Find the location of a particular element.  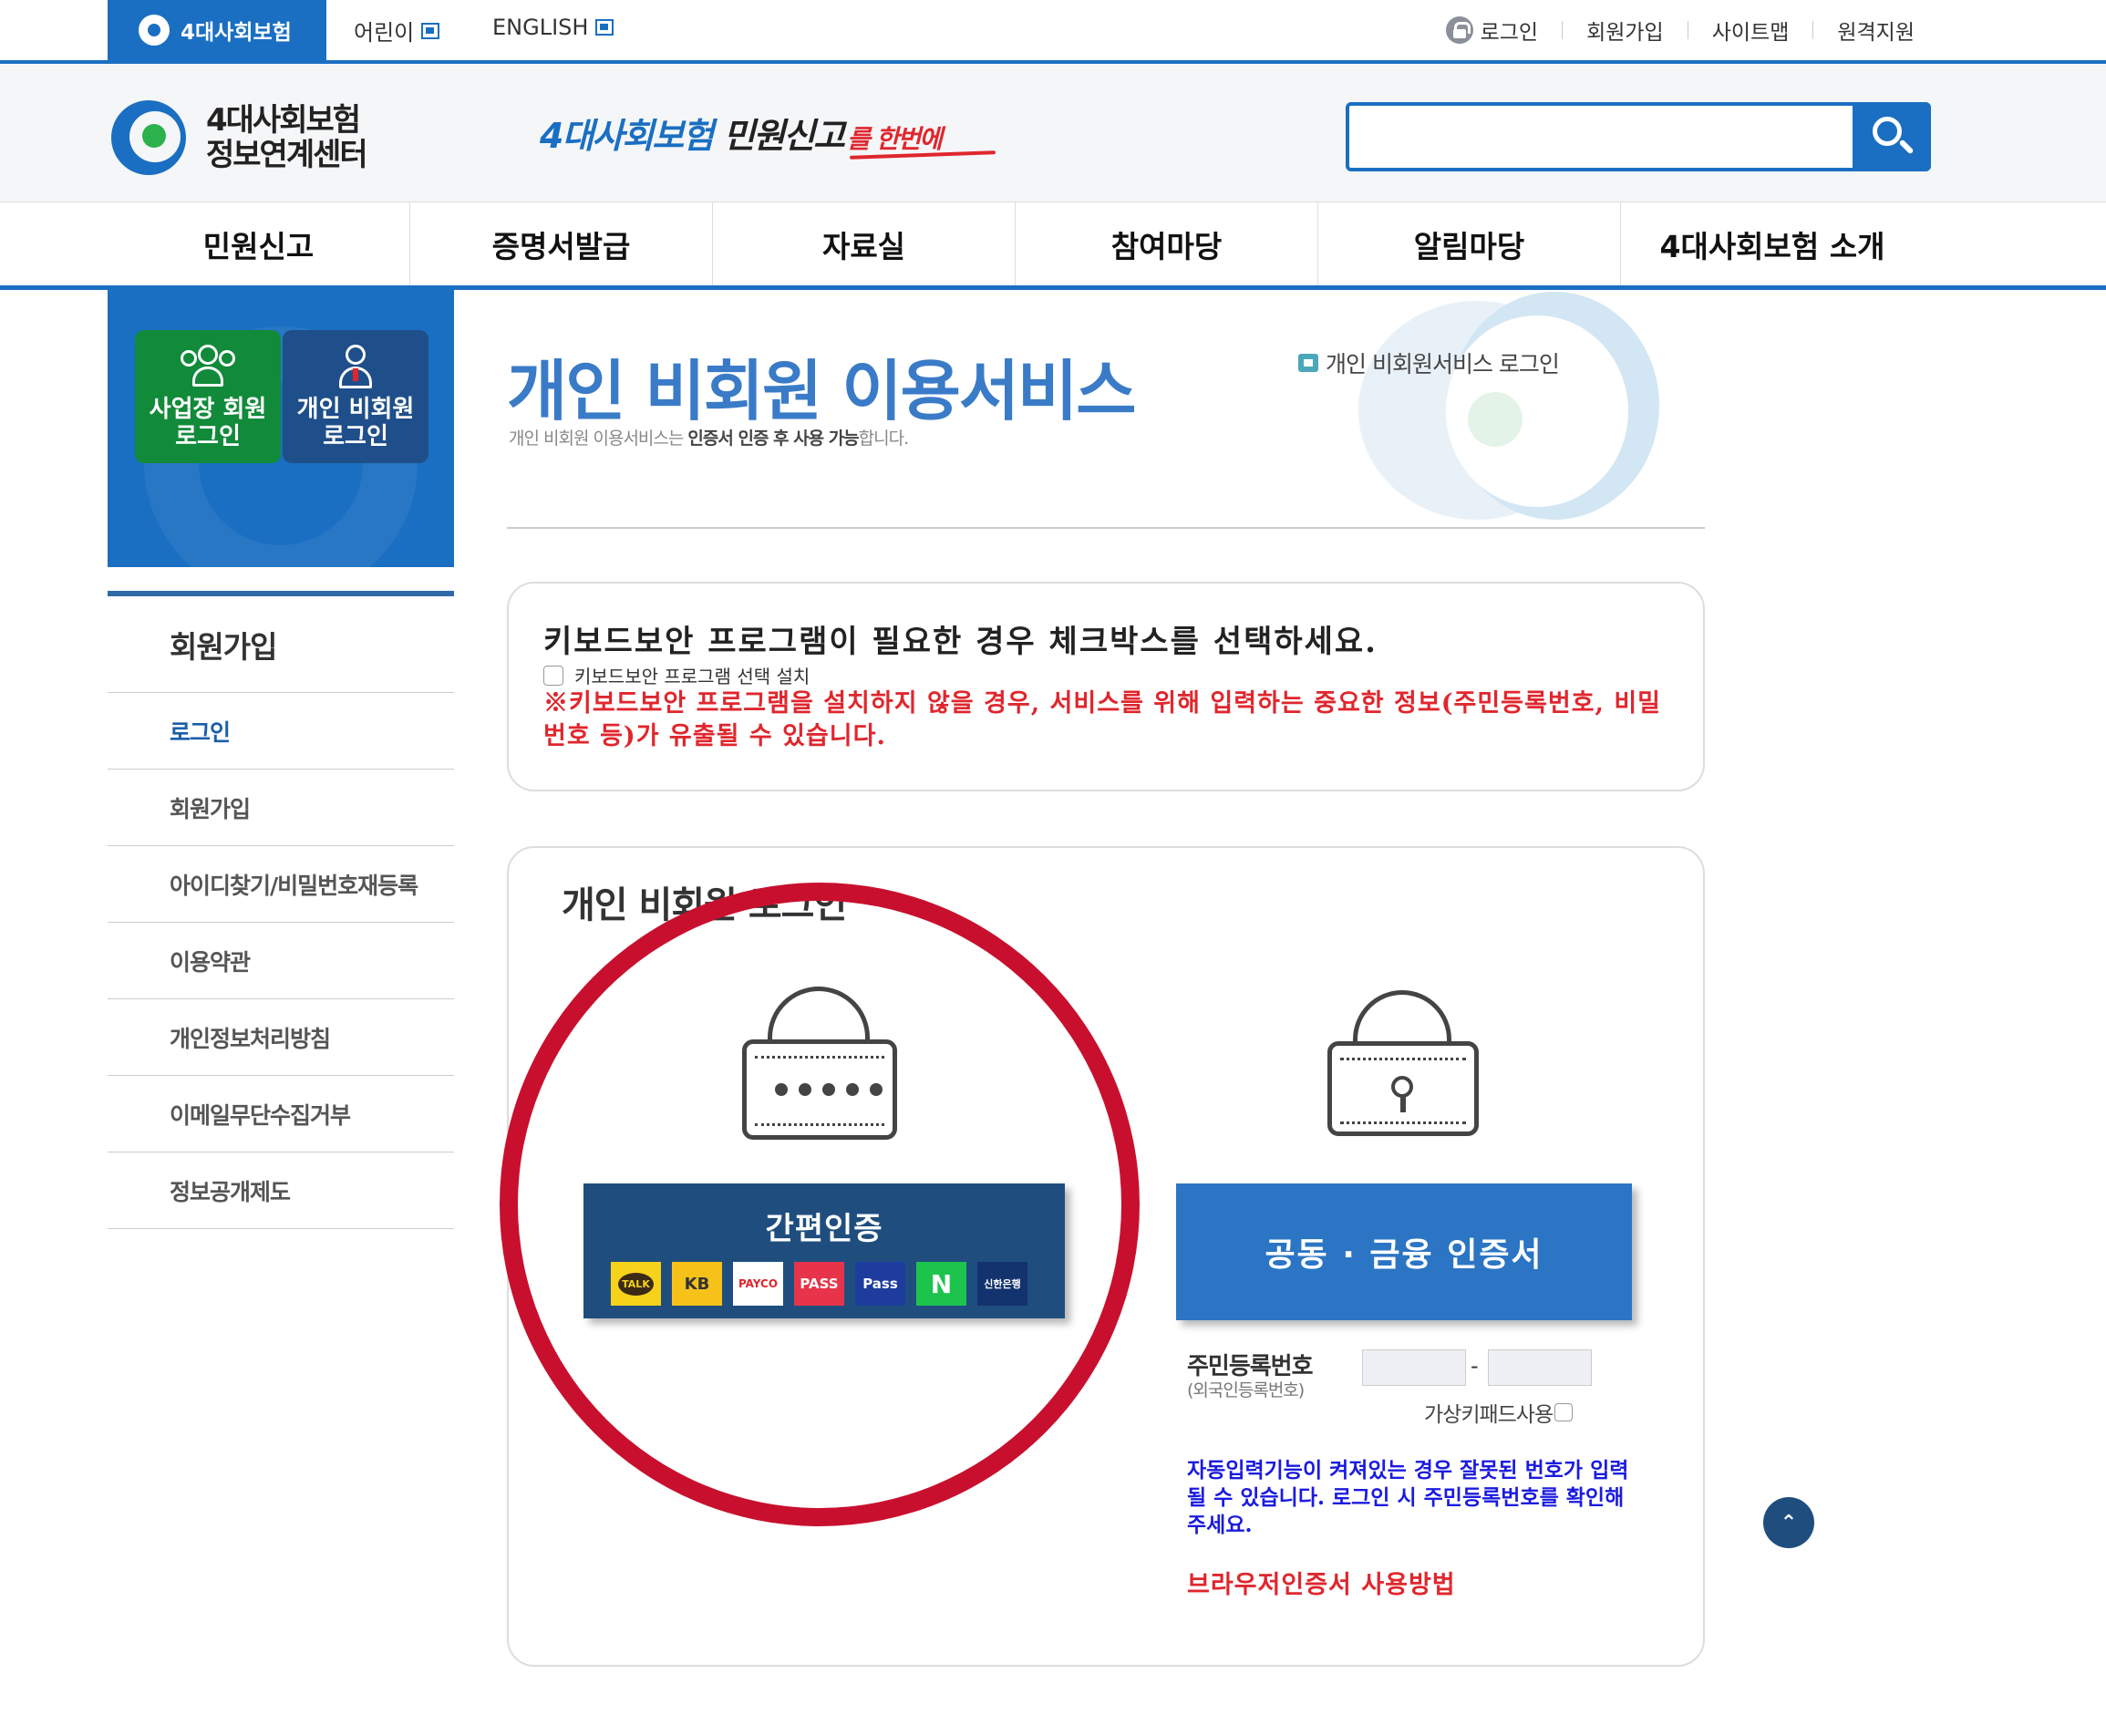

slogan-blue: 4대사회보험 is located at coordinates (627, 136).